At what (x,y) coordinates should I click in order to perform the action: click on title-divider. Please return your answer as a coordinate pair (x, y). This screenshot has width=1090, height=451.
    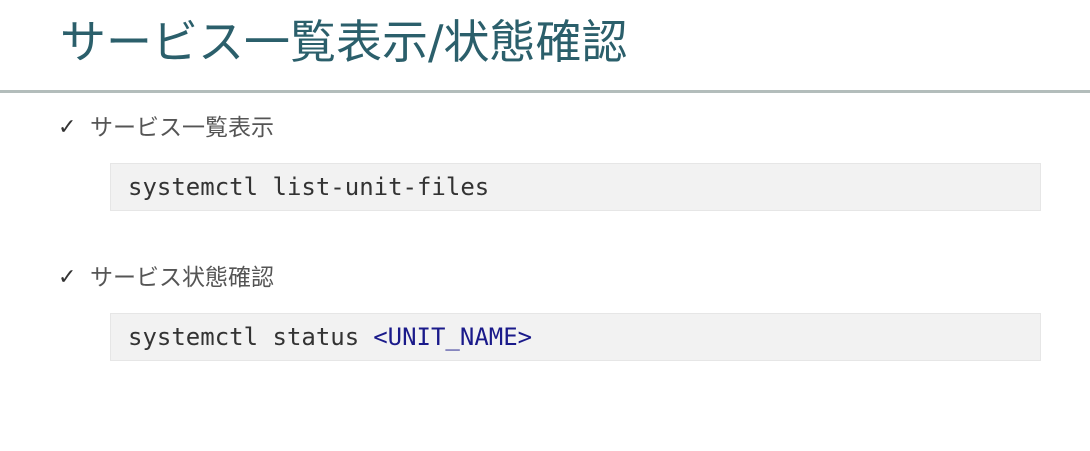
    Looking at the image, I should click on (545, 91).